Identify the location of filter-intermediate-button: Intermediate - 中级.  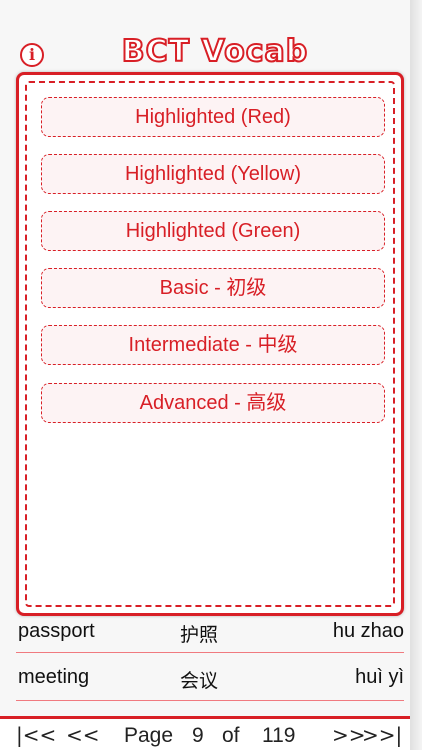
(213, 345).